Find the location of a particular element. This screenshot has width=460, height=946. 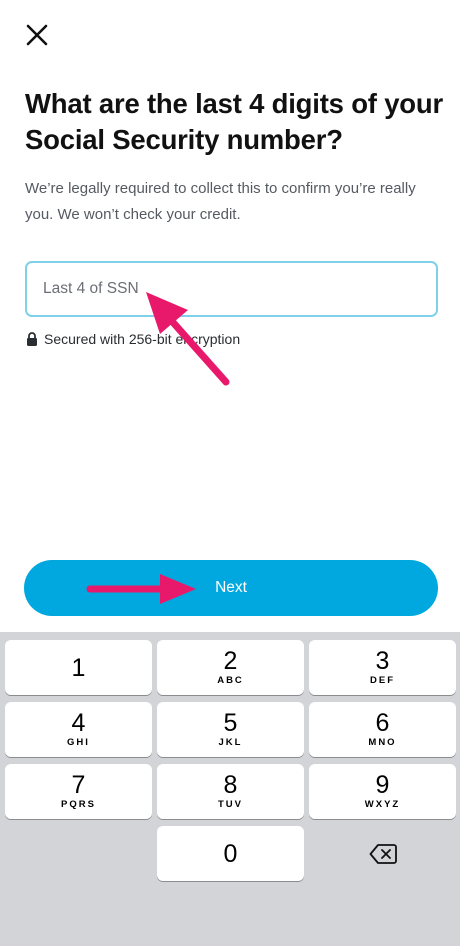

key-digit: 1 is located at coordinates (78, 667).